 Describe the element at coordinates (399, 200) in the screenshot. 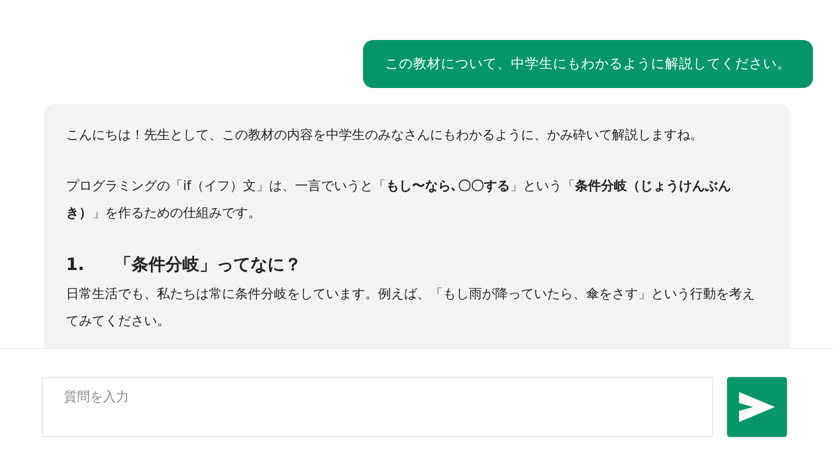

I see `message-paragraph: プログラミングの「if（イフ）文」は、一言でいうと「もし〜なら､〇〇する」という「条件分岐（じょうけんぶんき）」を作るための仕組みです。` at that location.